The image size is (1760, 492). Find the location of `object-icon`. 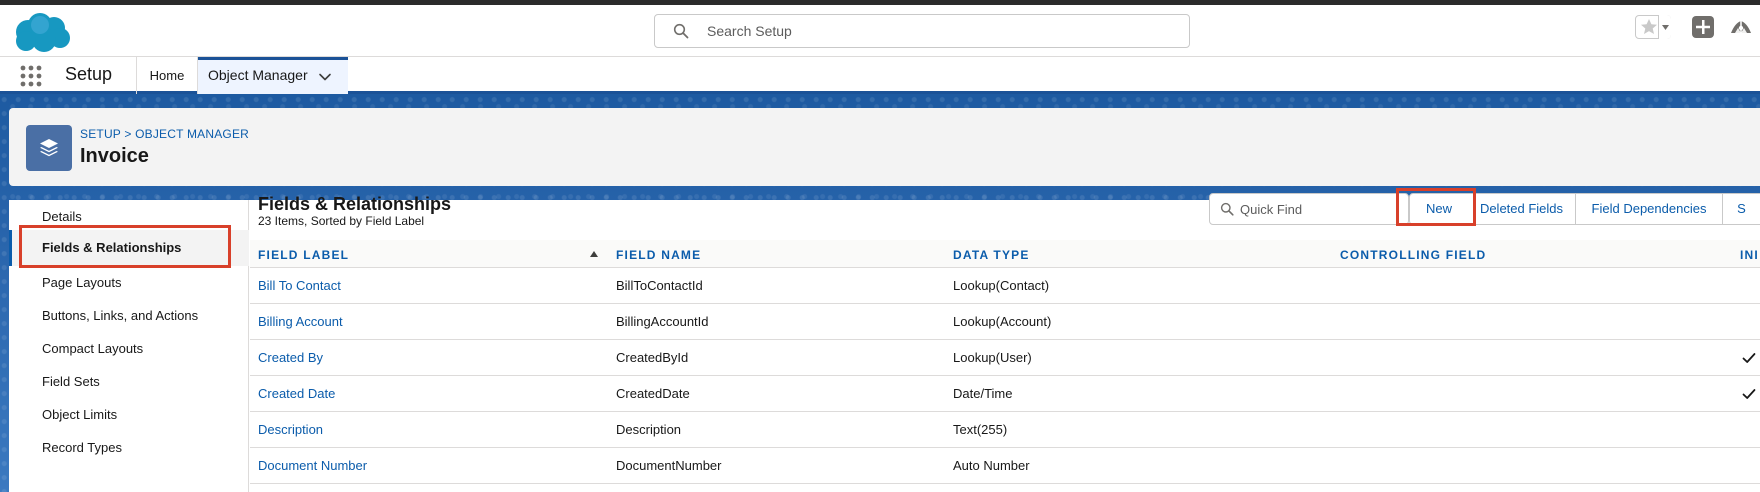

object-icon is located at coordinates (49, 148).